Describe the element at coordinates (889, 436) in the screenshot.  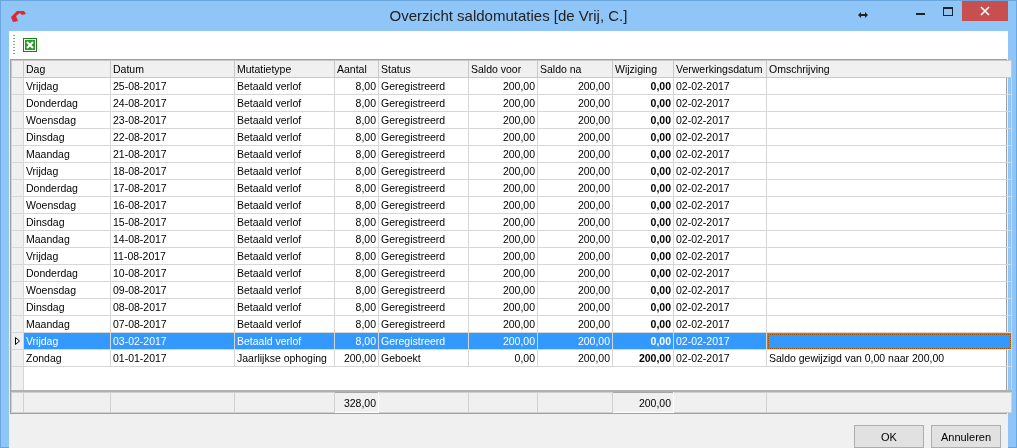
I see `dialog-button: OK` at that location.